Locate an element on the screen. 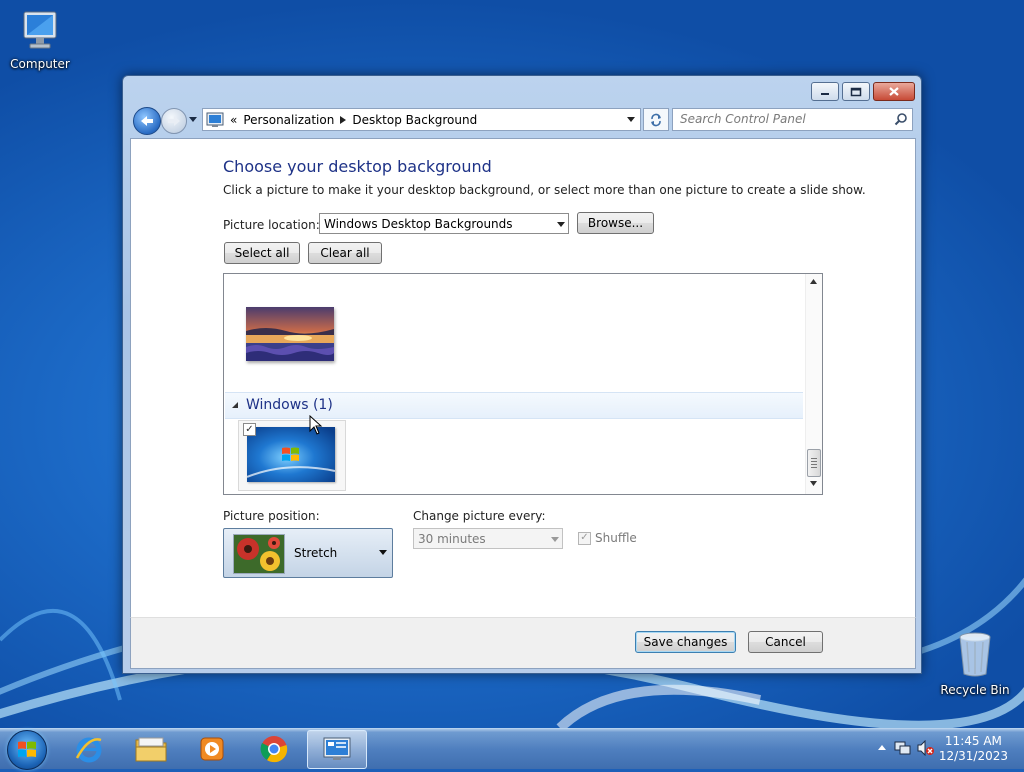 The image size is (1024, 772). dialog-footer: Save changes Cancel is located at coordinates (523, 643).